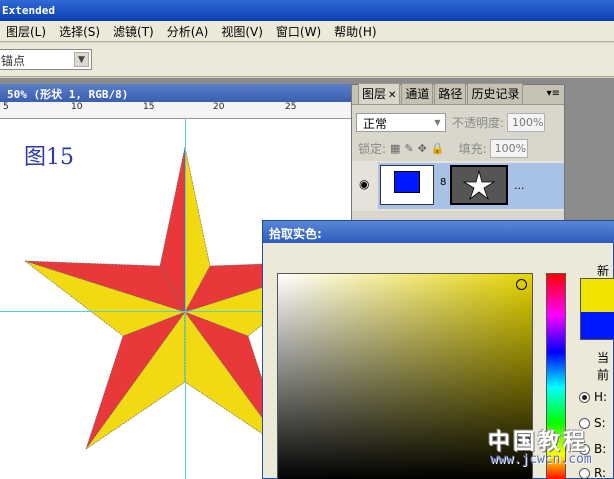  I want to click on current-color-swatch, so click(597, 326).